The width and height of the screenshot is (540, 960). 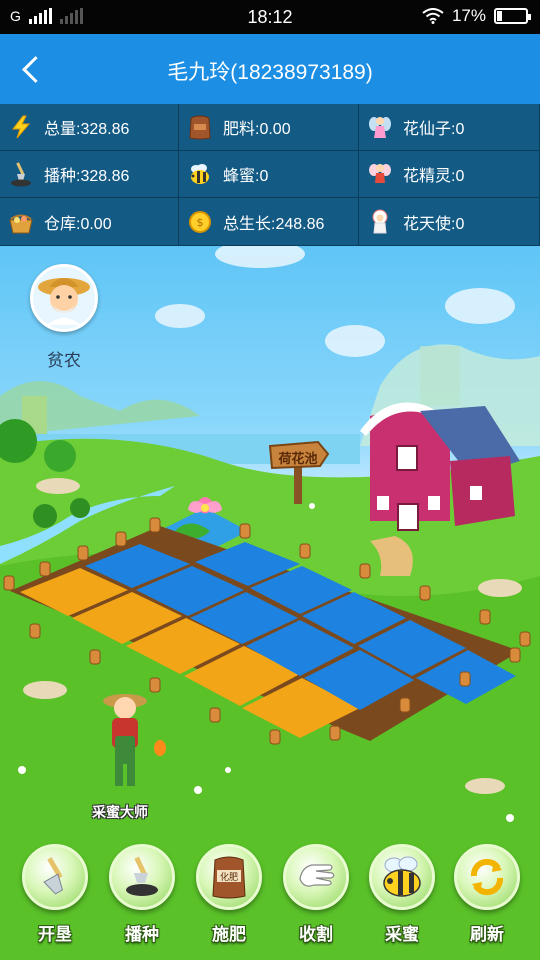 I want to click on sow-button: 播种, so click(x=142, y=894).